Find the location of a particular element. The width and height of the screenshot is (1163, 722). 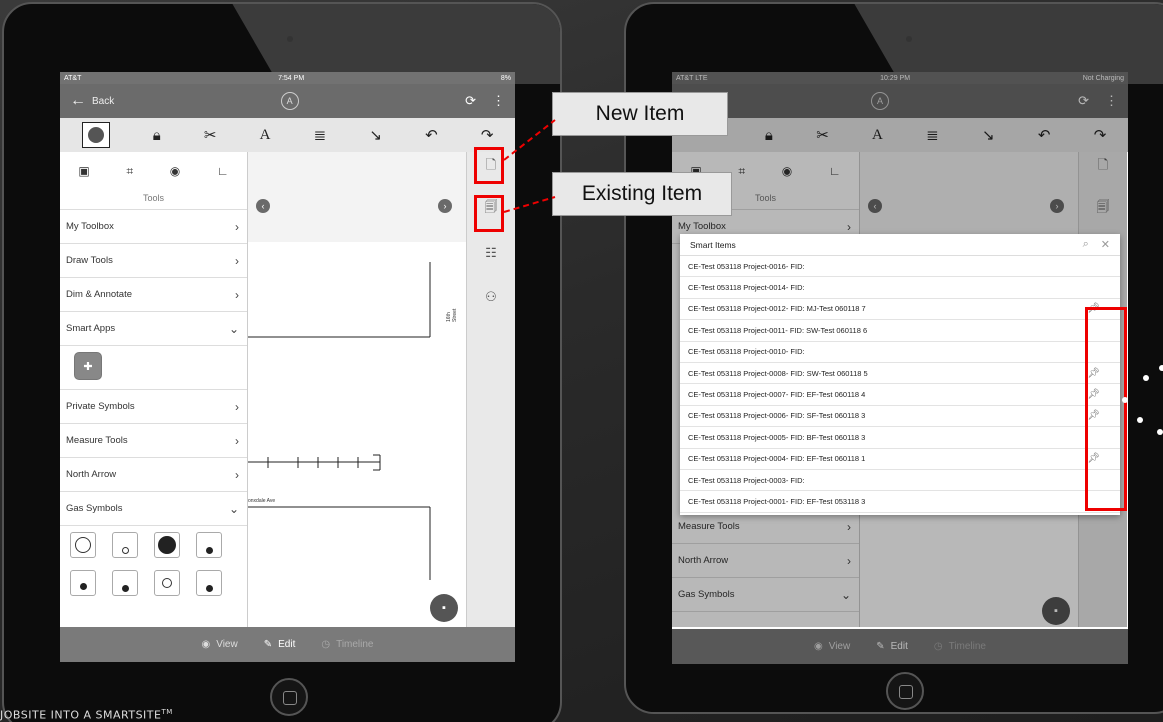

smart-item-row: CE-Test 053118 Project-0016- FID: is located at coordinates (900, 267).